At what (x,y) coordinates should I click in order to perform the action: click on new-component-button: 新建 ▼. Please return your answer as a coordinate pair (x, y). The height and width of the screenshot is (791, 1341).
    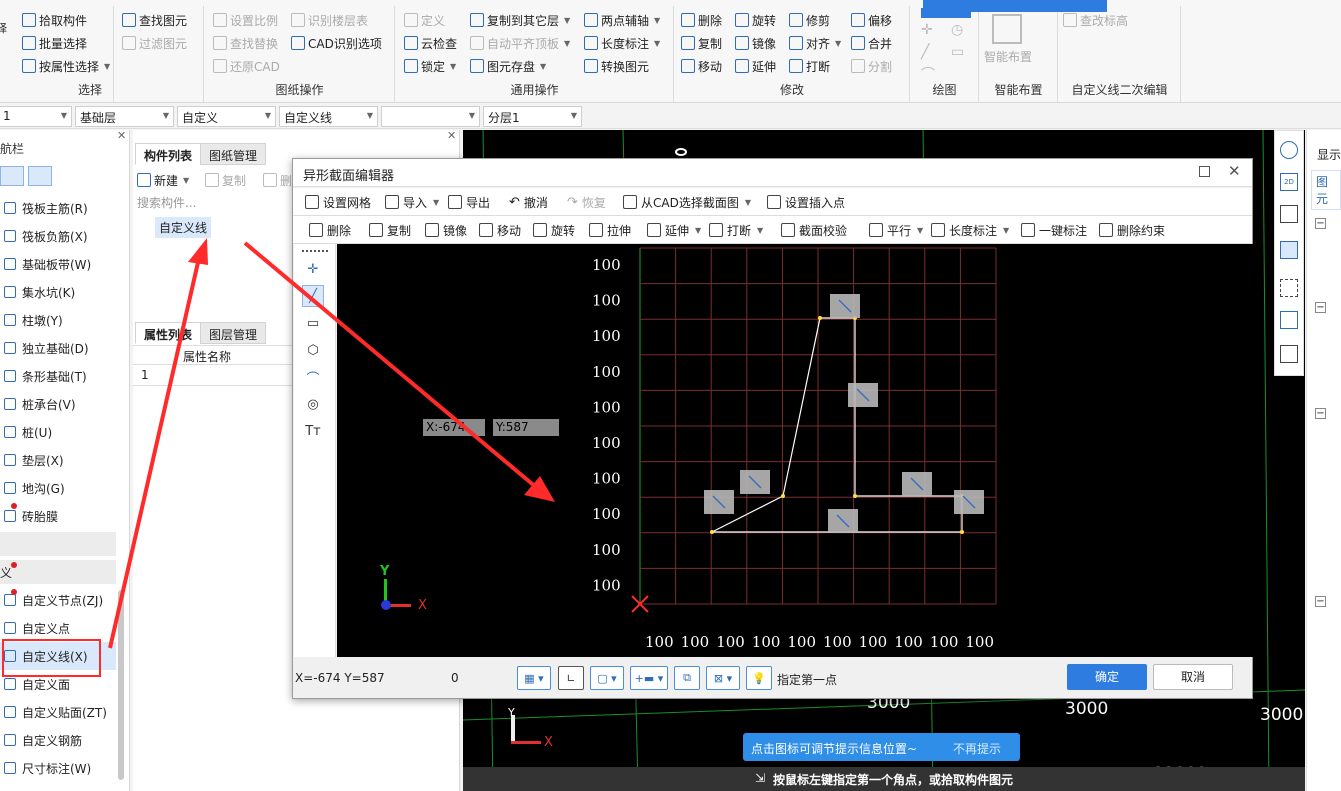
    Looking at the image, I should click on (163, 180).